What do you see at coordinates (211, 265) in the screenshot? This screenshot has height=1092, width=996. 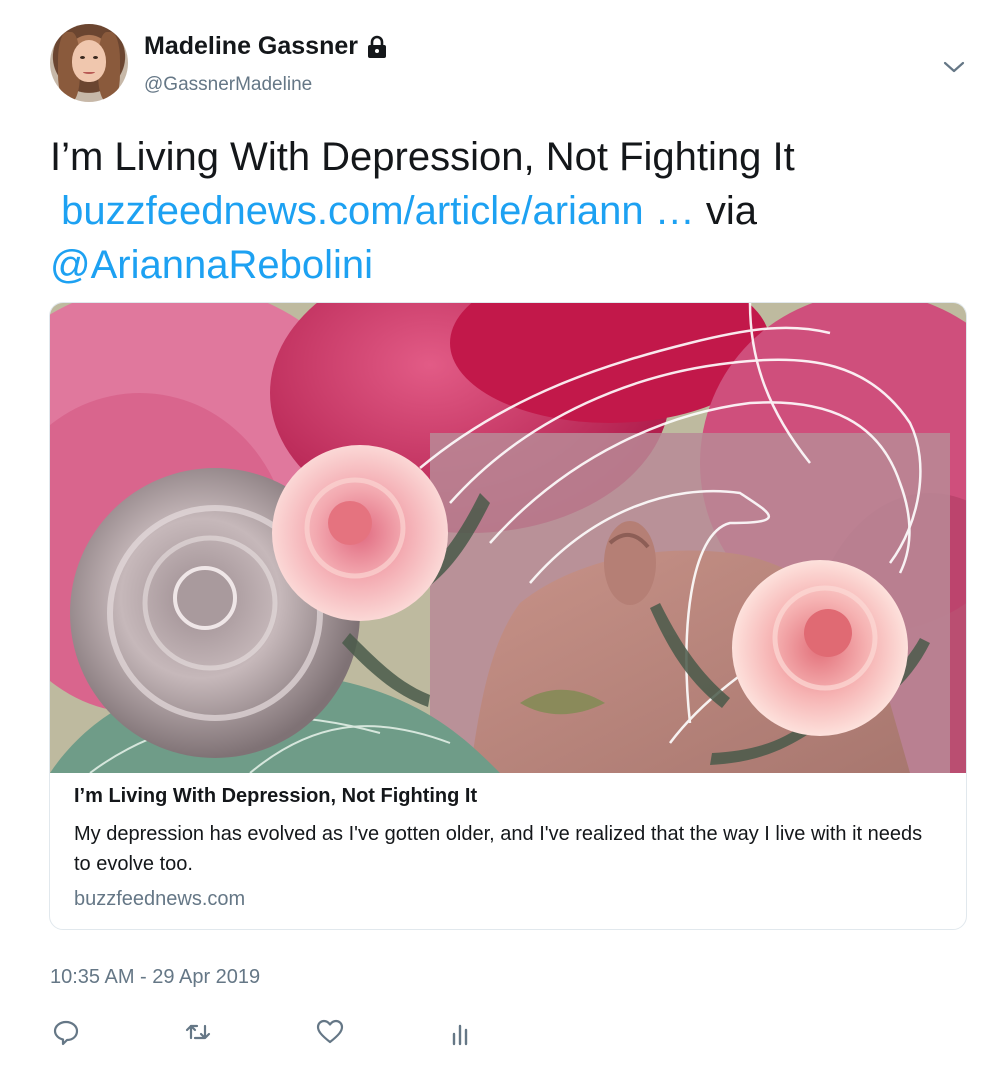 I see `mention-link: @AriannaRebolini` at bounding box center [211, 265].